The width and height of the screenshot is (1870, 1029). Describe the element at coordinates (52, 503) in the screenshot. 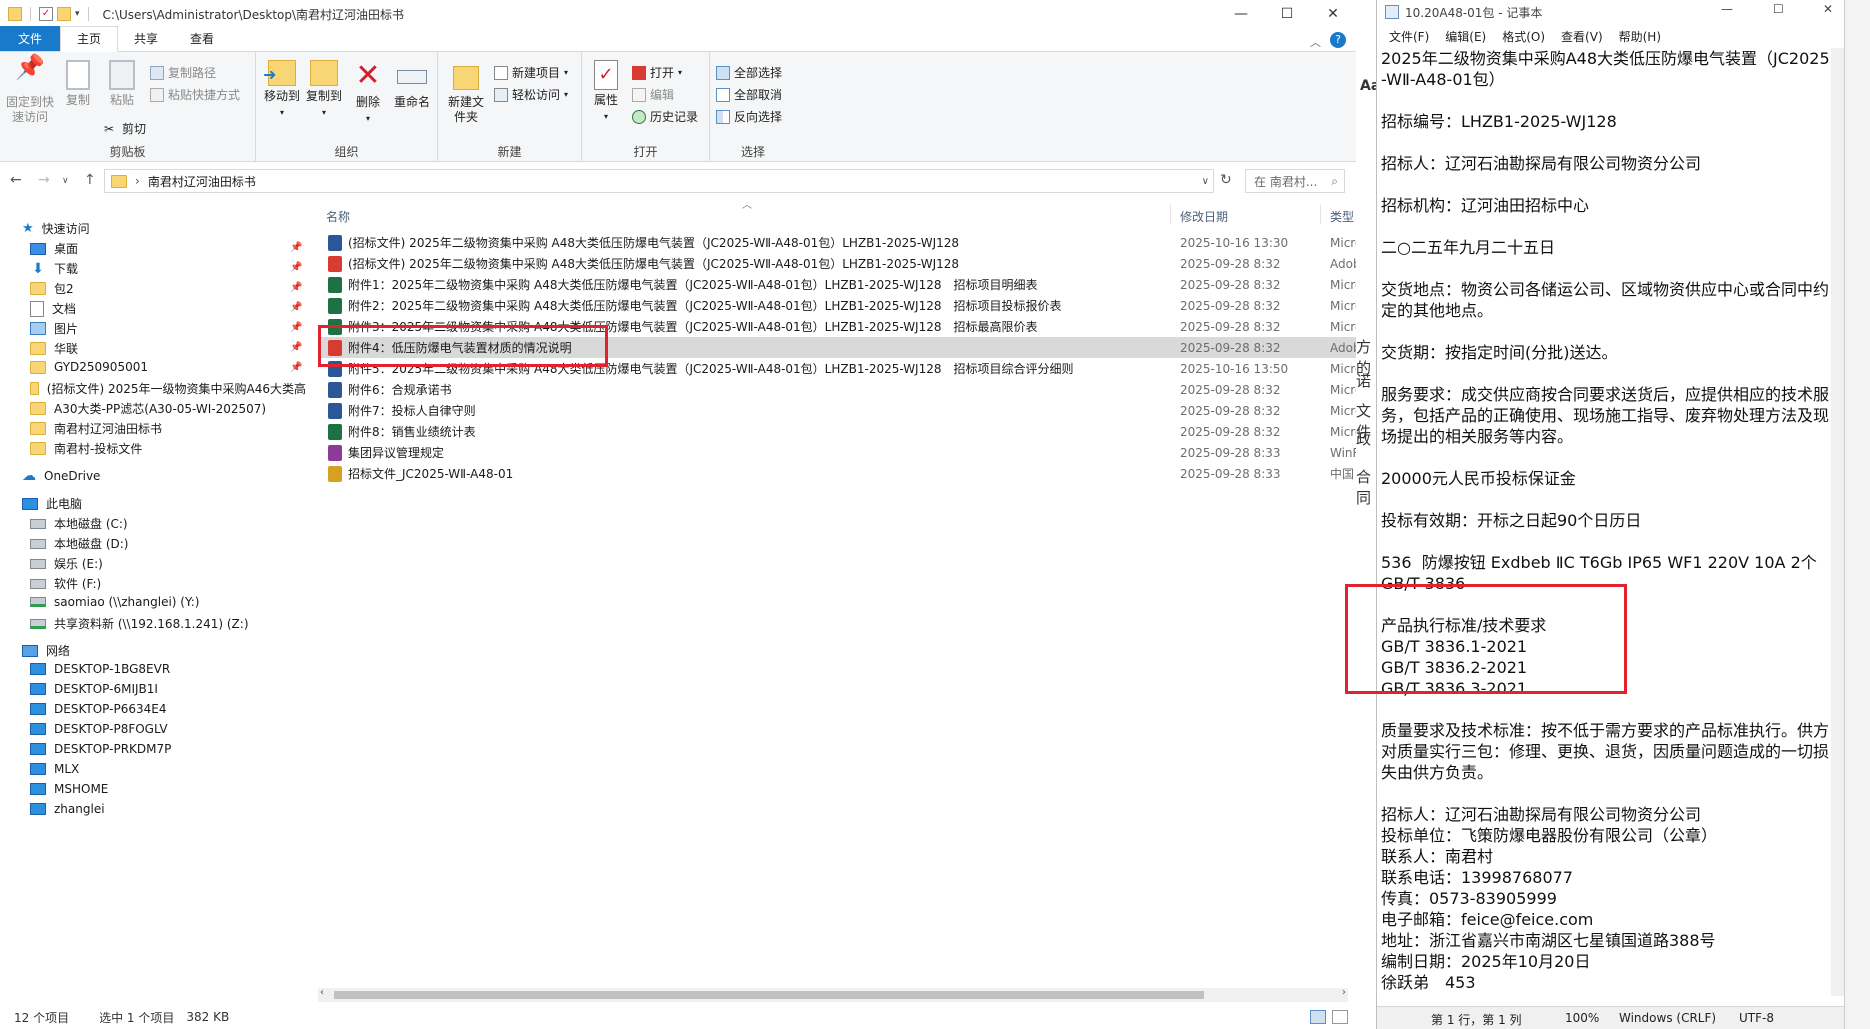

I see `this-pc-item: 此电脑` at that location.